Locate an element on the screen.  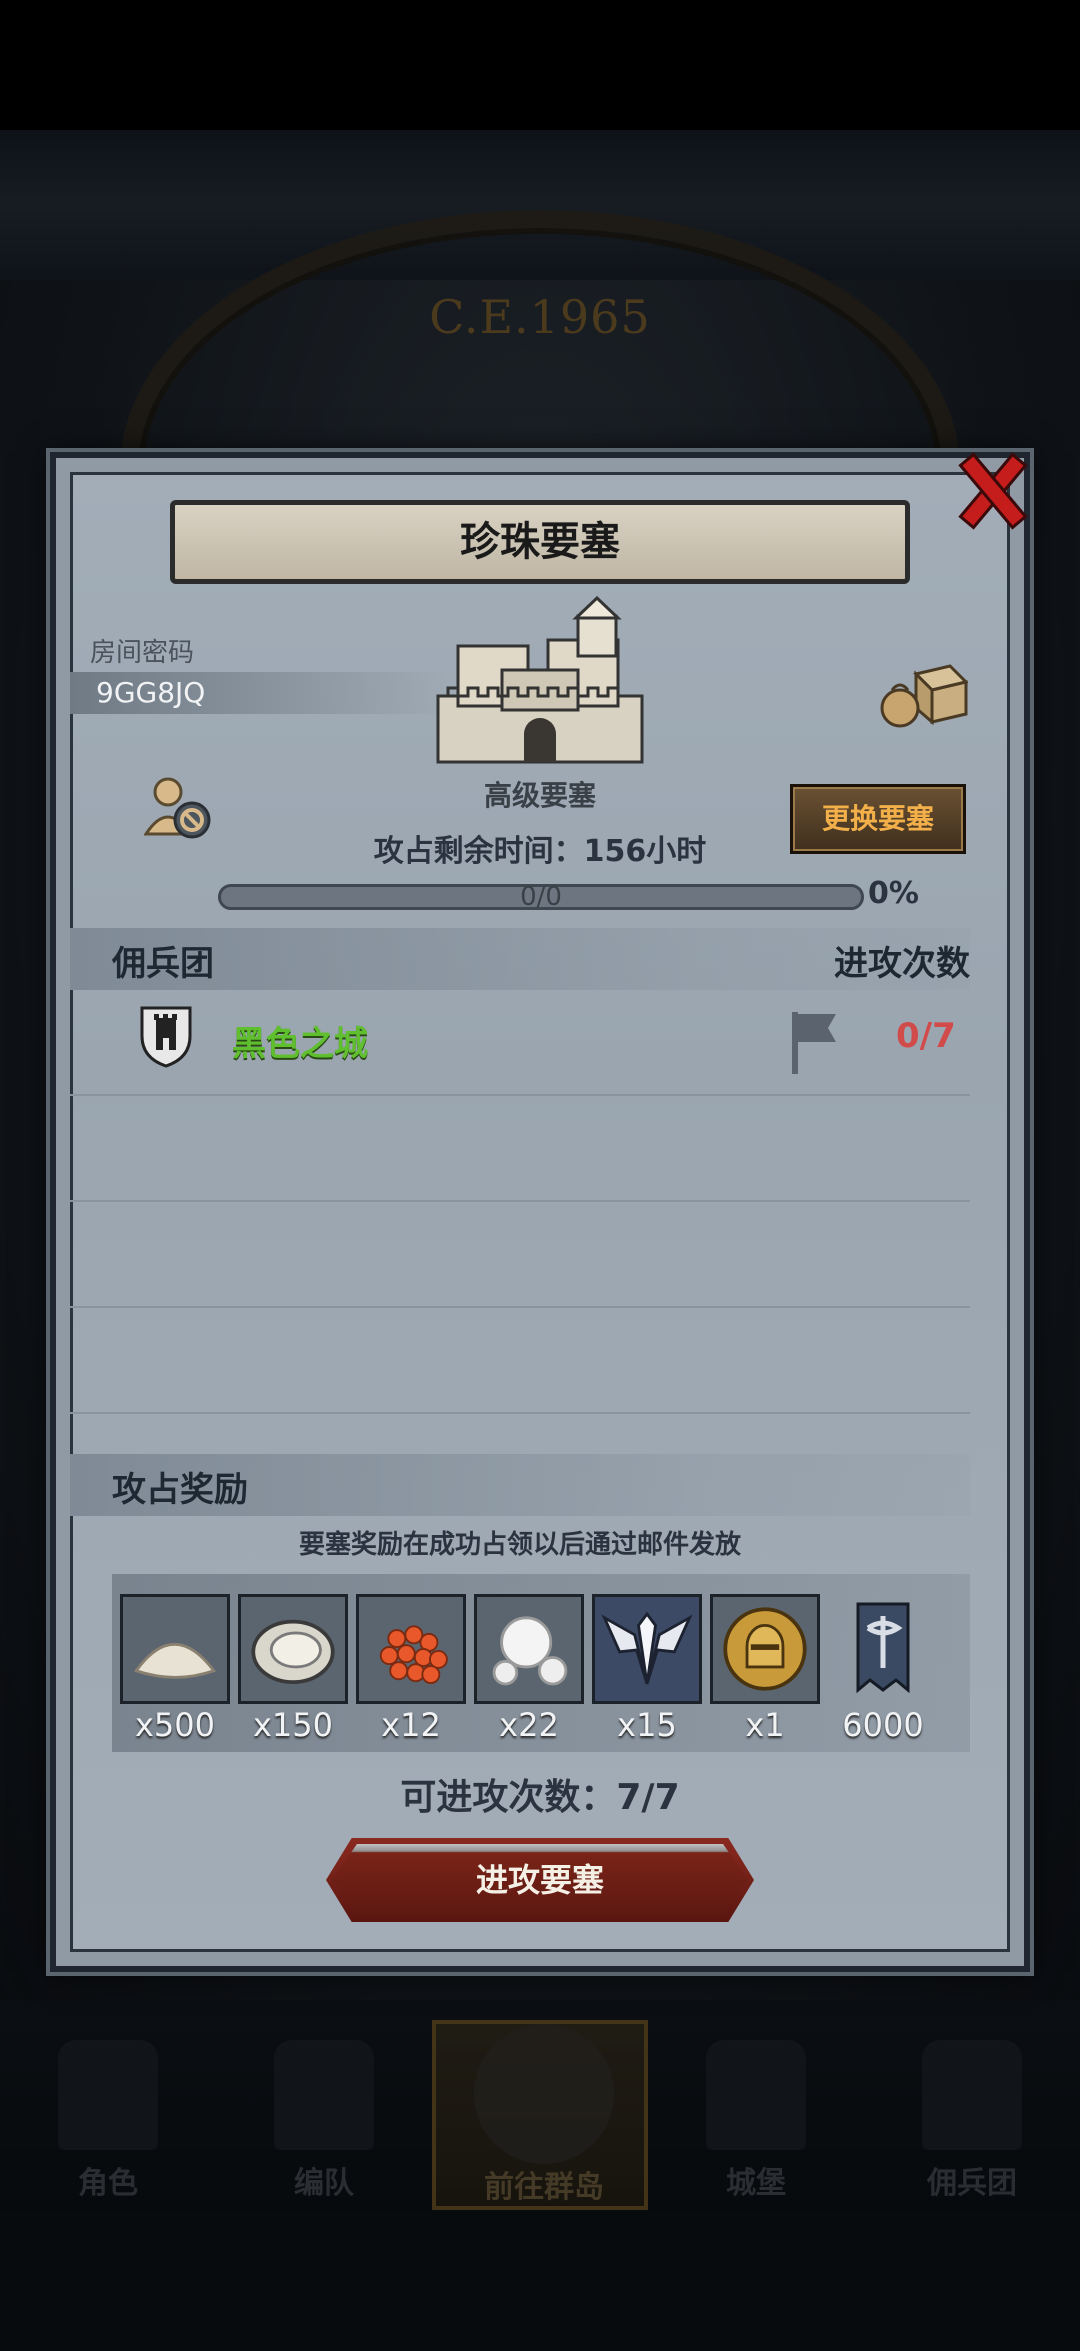
capture-progress-bar: 0/0 is located at coordinates (541, 897).